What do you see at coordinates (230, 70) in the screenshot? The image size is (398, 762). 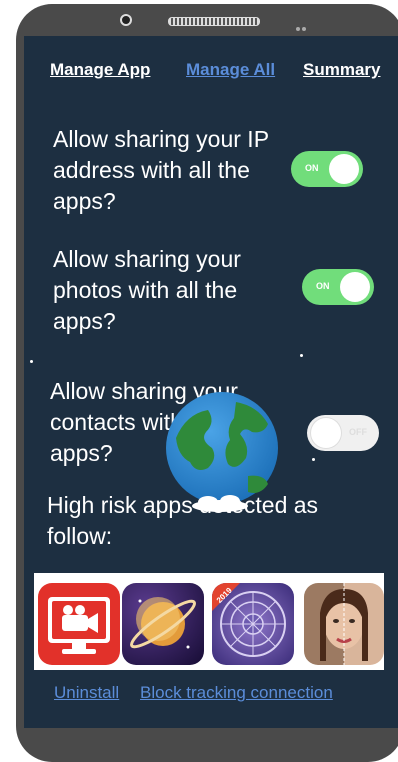 I see `tab-manage-all: Manage All` at bounding box center [230, 70].